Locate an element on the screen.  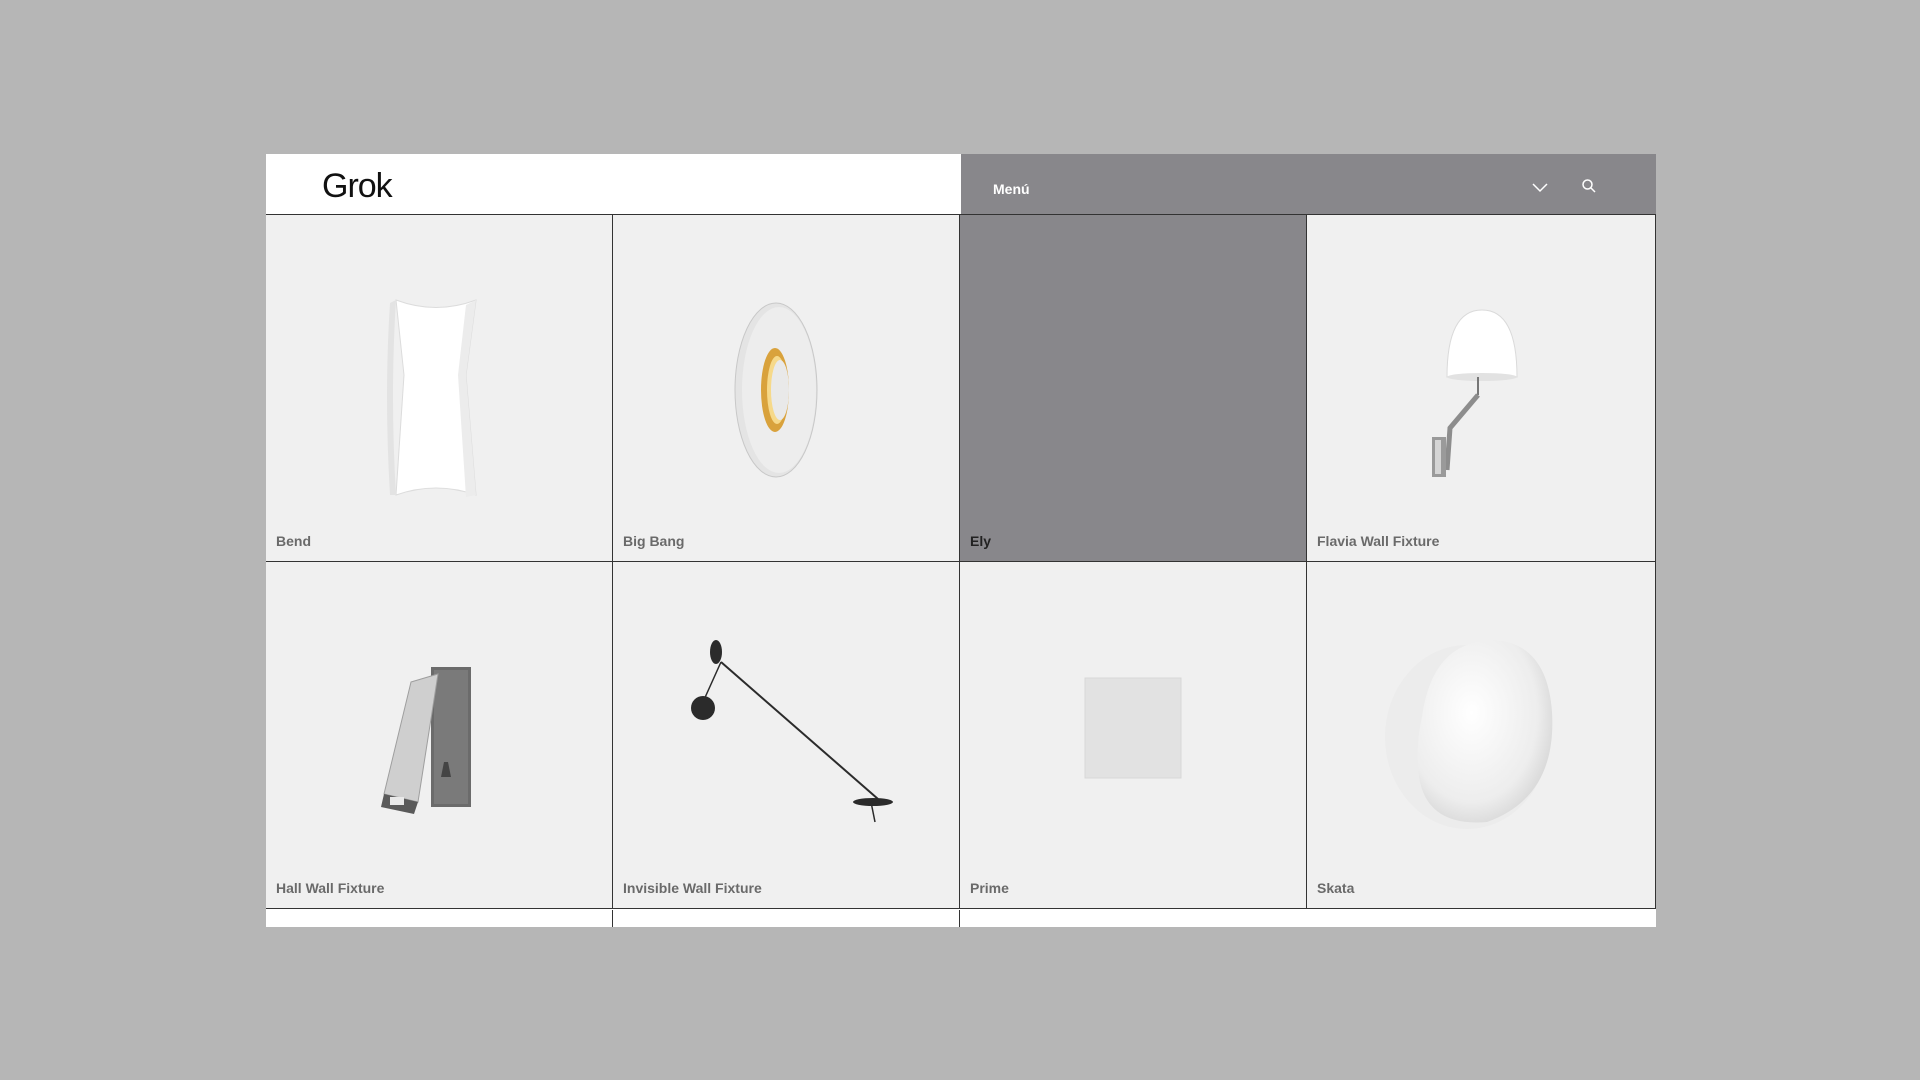
product-tile-prime: Prime is located at coordinates (1133, 735).